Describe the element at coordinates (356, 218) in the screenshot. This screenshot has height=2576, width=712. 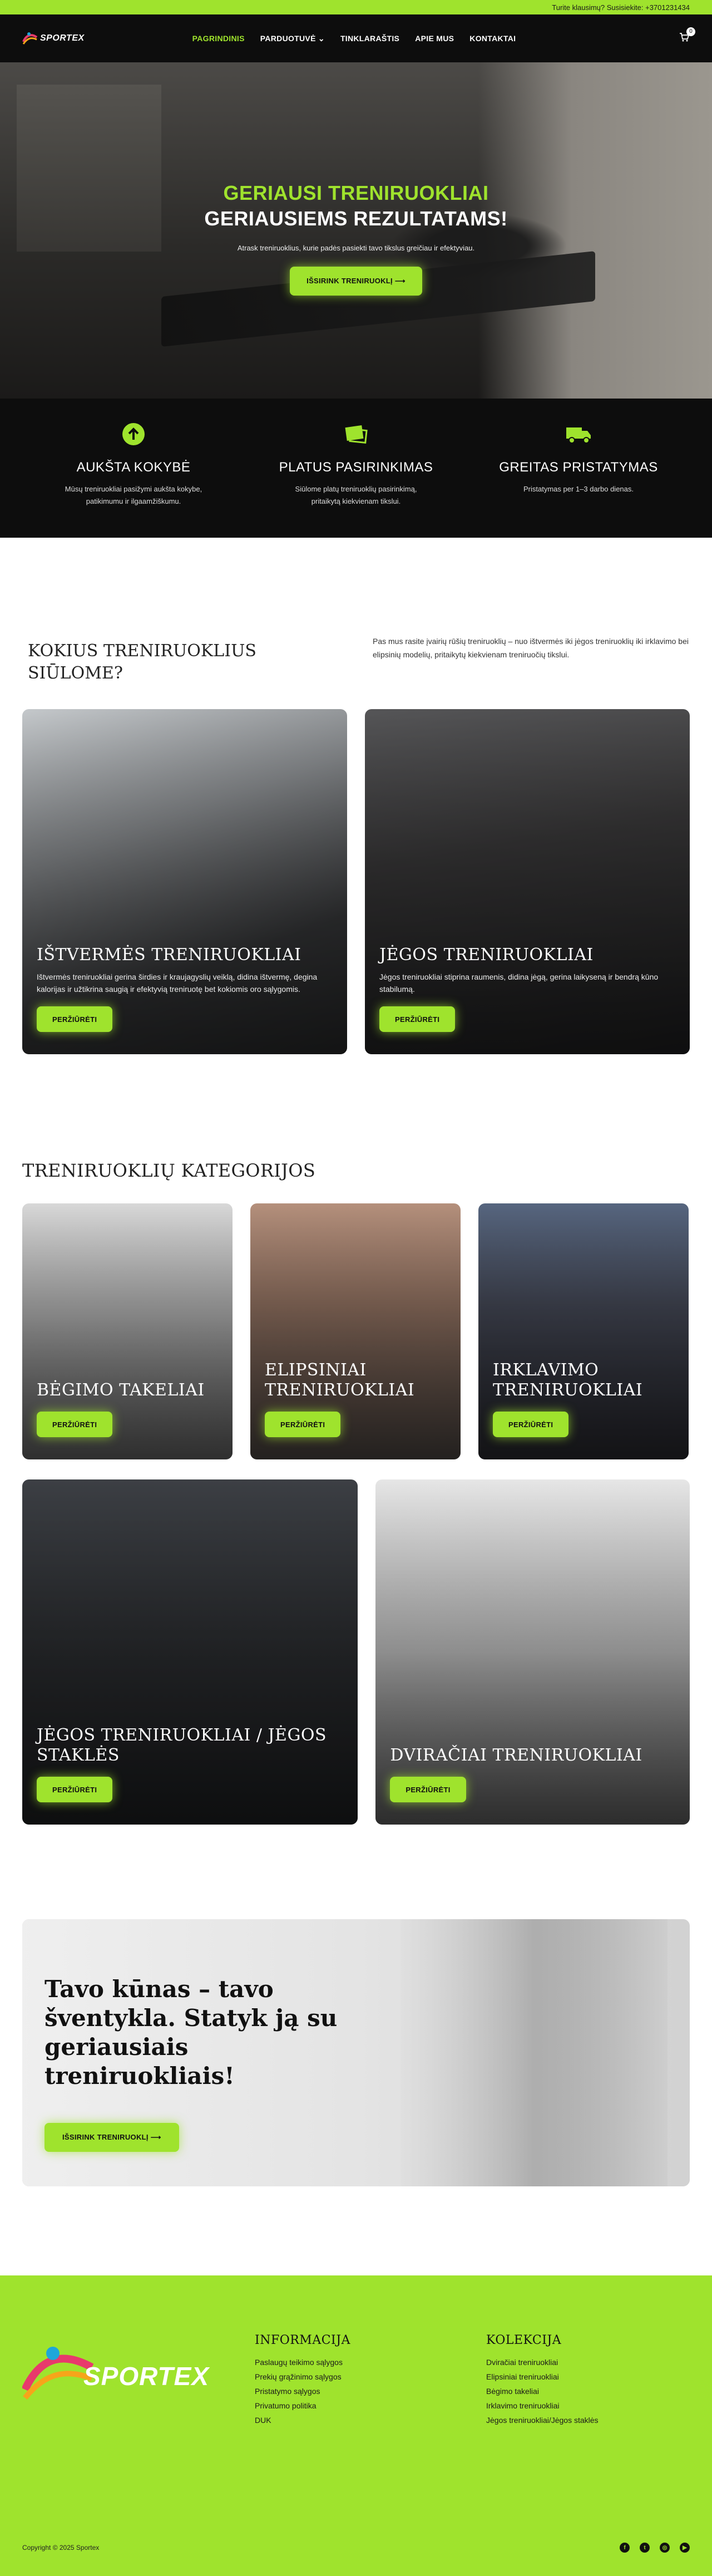
I see `hero-title-white: GERIAUSIEMS REZULTATAMS!` at that location.